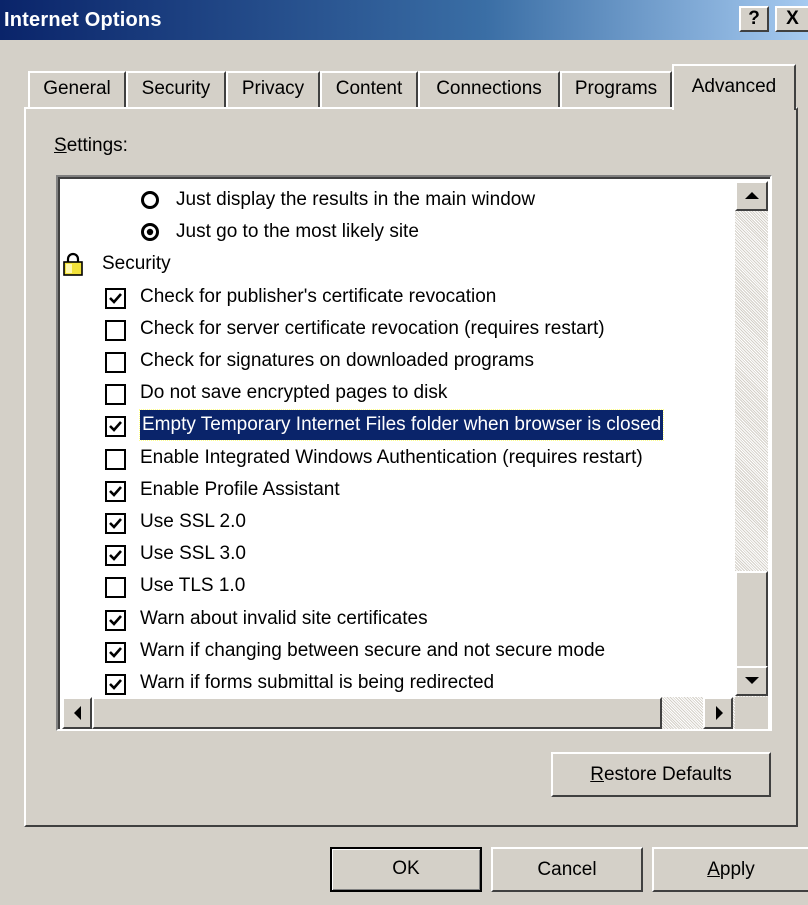  What do you see at coordinates (734, 87) in the screenshot?
I see `tab-advanced: Advanced` at bounding box center [734, 87].